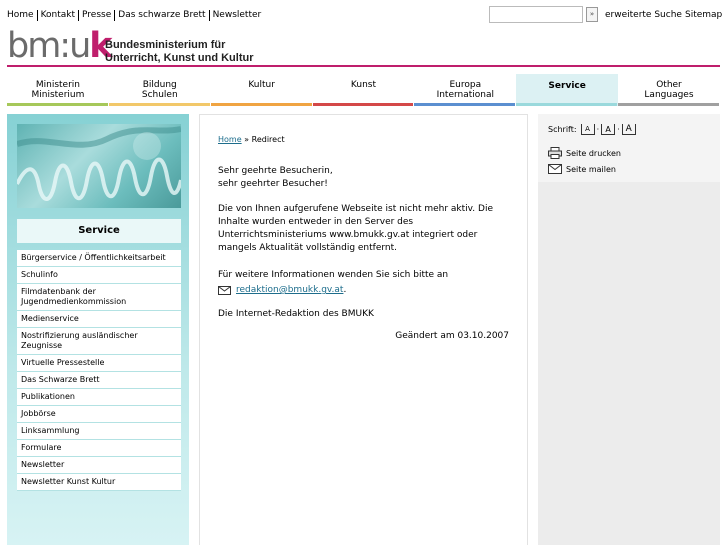  Describe the element at coordinates (363, 66) in the screenshot. I see `header-divider` at that location.